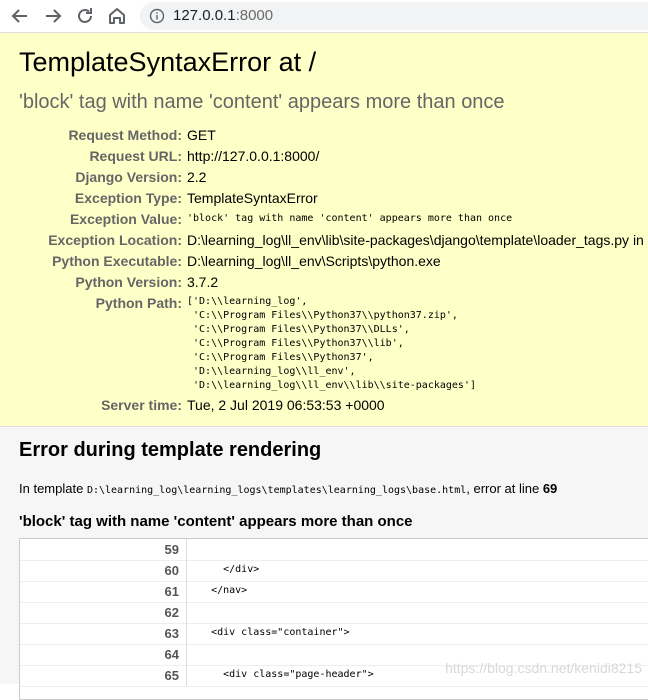 The width and height of the screenshot is (648, 700). What do you see at coordinates (171, 633) in the screenshot?
I see `line-number: 63` at bounding box center [171, 633].